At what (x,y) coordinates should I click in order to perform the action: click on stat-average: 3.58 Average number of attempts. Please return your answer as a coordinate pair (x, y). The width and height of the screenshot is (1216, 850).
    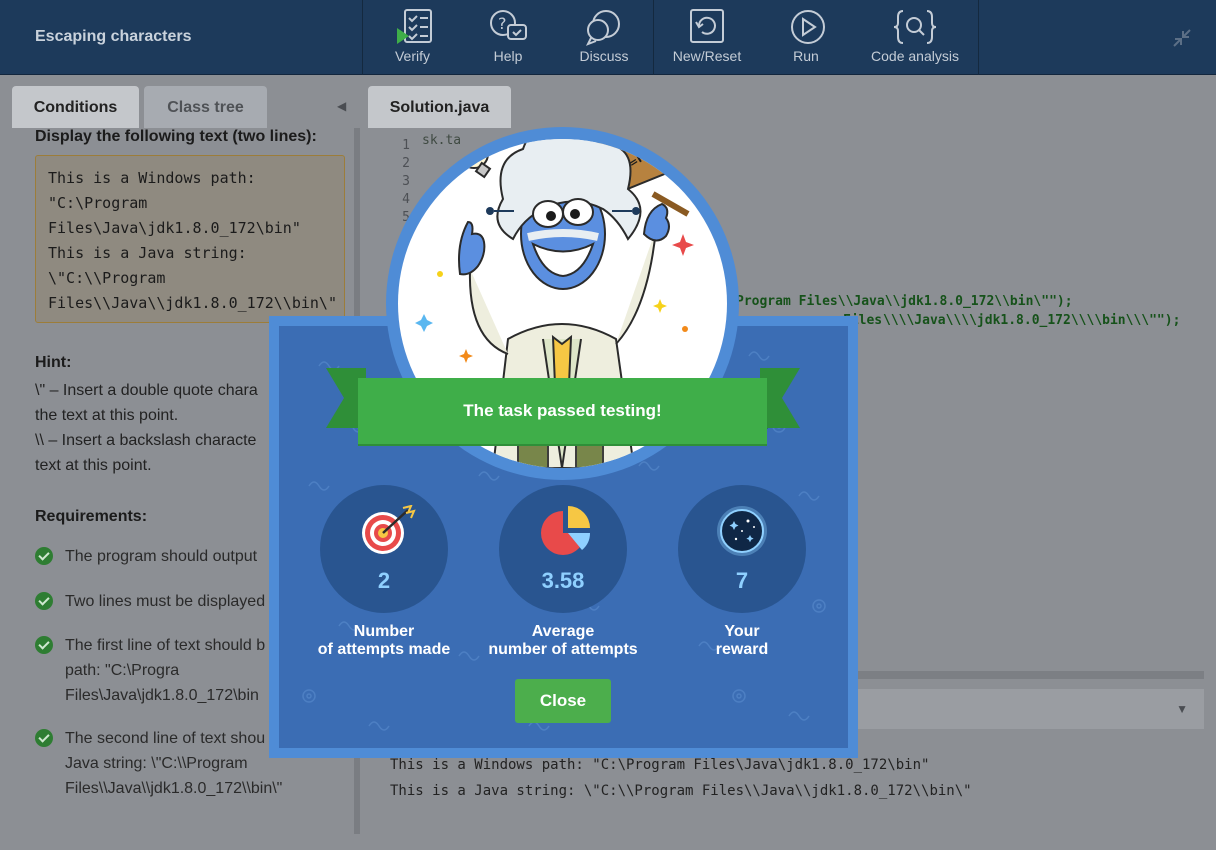
    Looking at the image, I should click on (563, 571).